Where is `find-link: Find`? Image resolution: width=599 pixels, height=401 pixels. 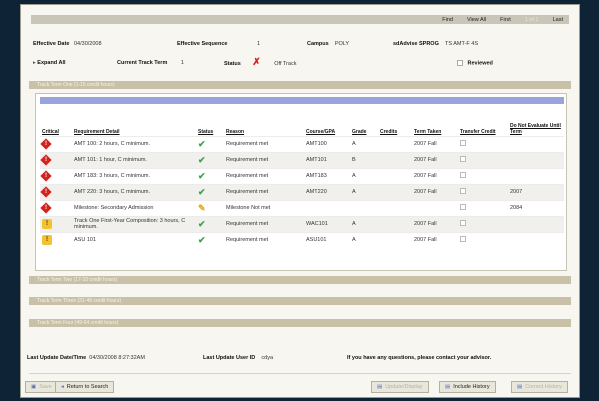
find-link: Find is located at coordinates (447, 20).